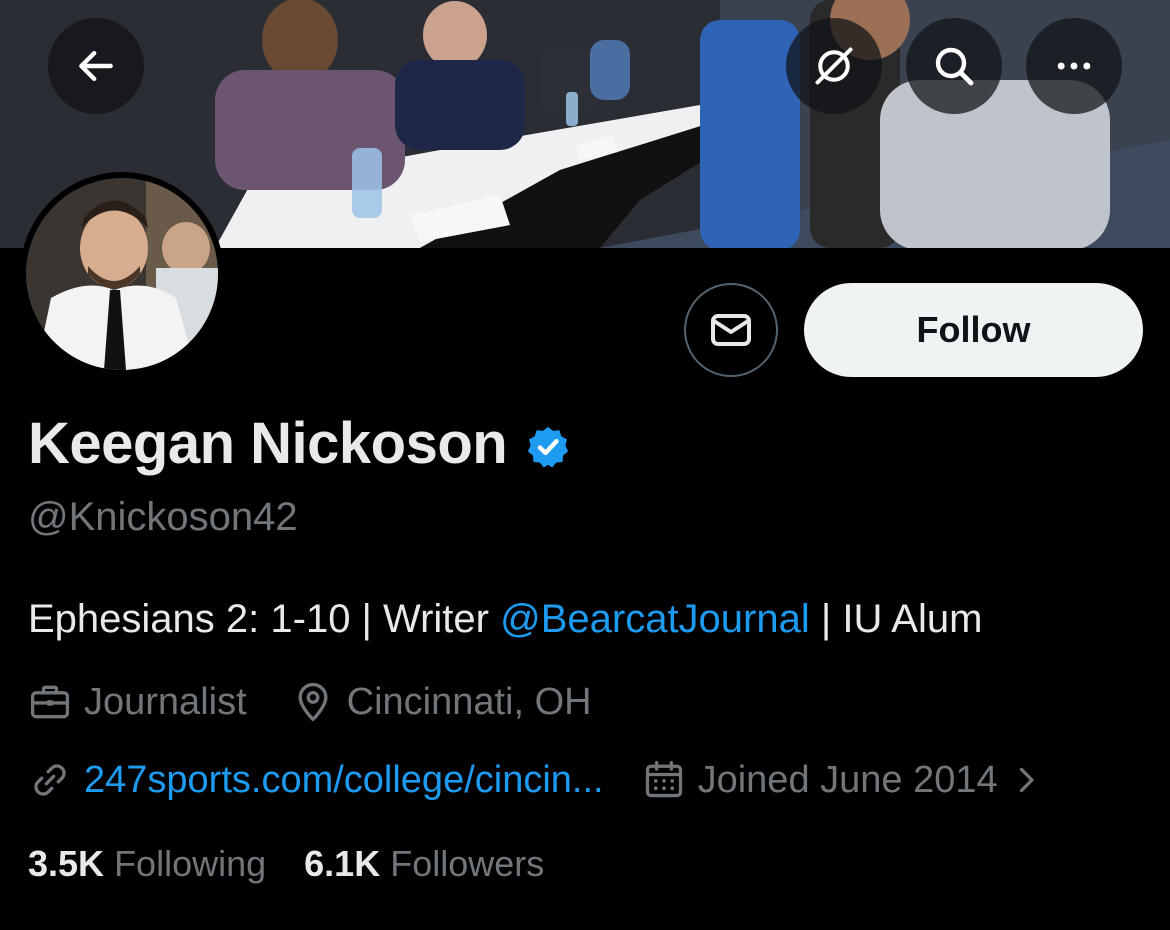 This screenshot has height=930, width=1170. Describe the element at coordinates (847, 779) in the screenshot. I see `joined-label: Joined June 2014` at that location.